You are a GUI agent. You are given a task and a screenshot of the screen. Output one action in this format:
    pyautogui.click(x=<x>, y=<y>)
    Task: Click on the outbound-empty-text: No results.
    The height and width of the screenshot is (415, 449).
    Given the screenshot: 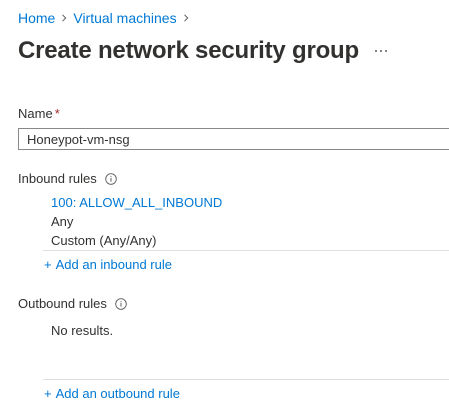 What is the action you would take?
    pyautogui.click(x=82, y=330)
    